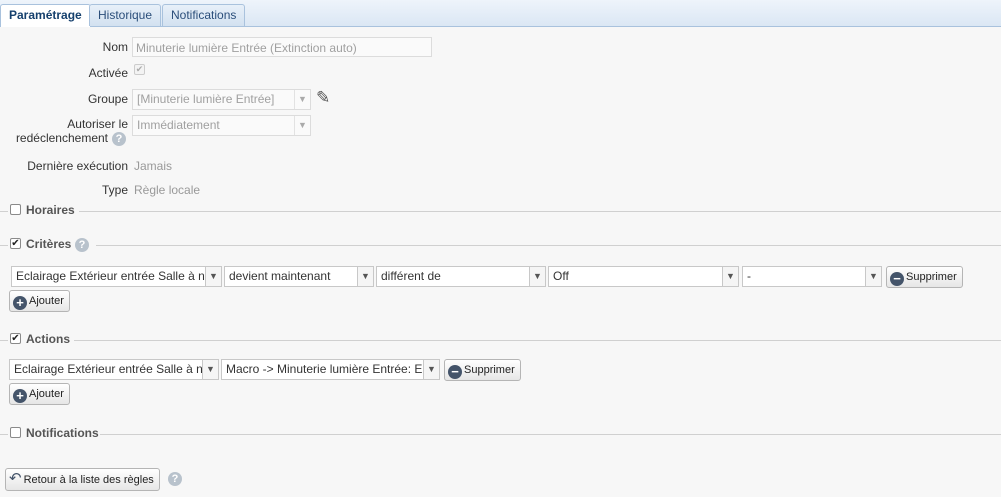 The image size is (1001, 497). I want to click on derniere-execution-label: Dernière exécution, so click(77, 166).